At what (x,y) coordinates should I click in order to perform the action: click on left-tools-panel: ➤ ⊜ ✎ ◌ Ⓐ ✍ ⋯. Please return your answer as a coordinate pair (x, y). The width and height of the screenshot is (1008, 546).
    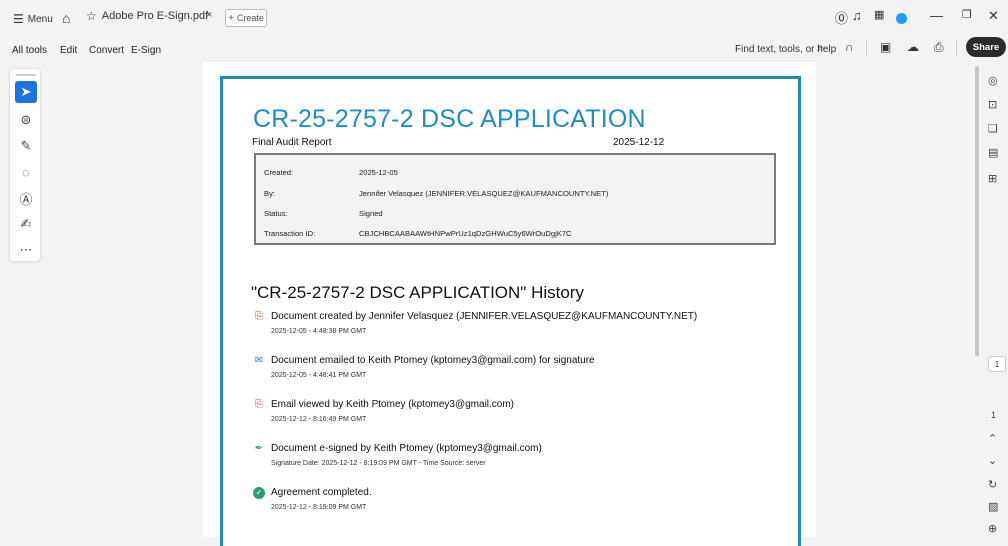
    Looking at the image, I should click on (25, 165).